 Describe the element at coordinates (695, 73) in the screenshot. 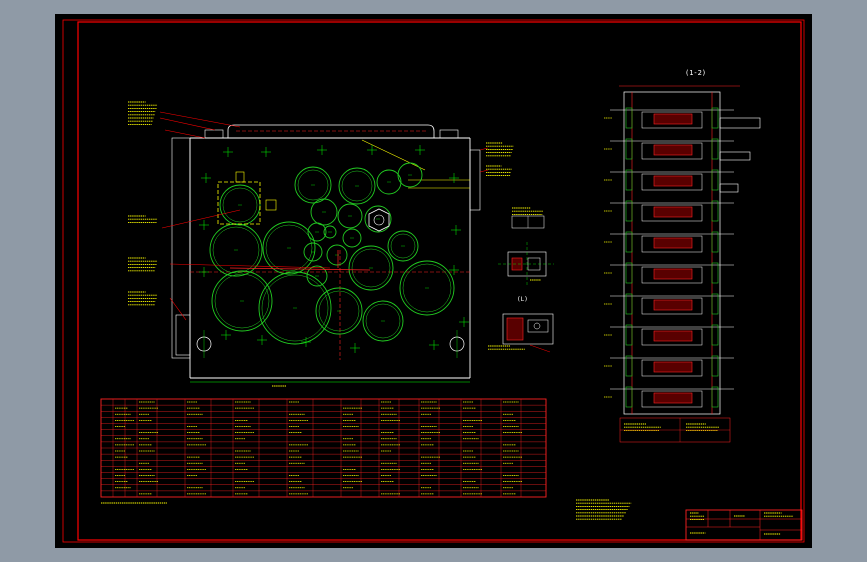

I see `section-view-label: (1-2)` at that location.